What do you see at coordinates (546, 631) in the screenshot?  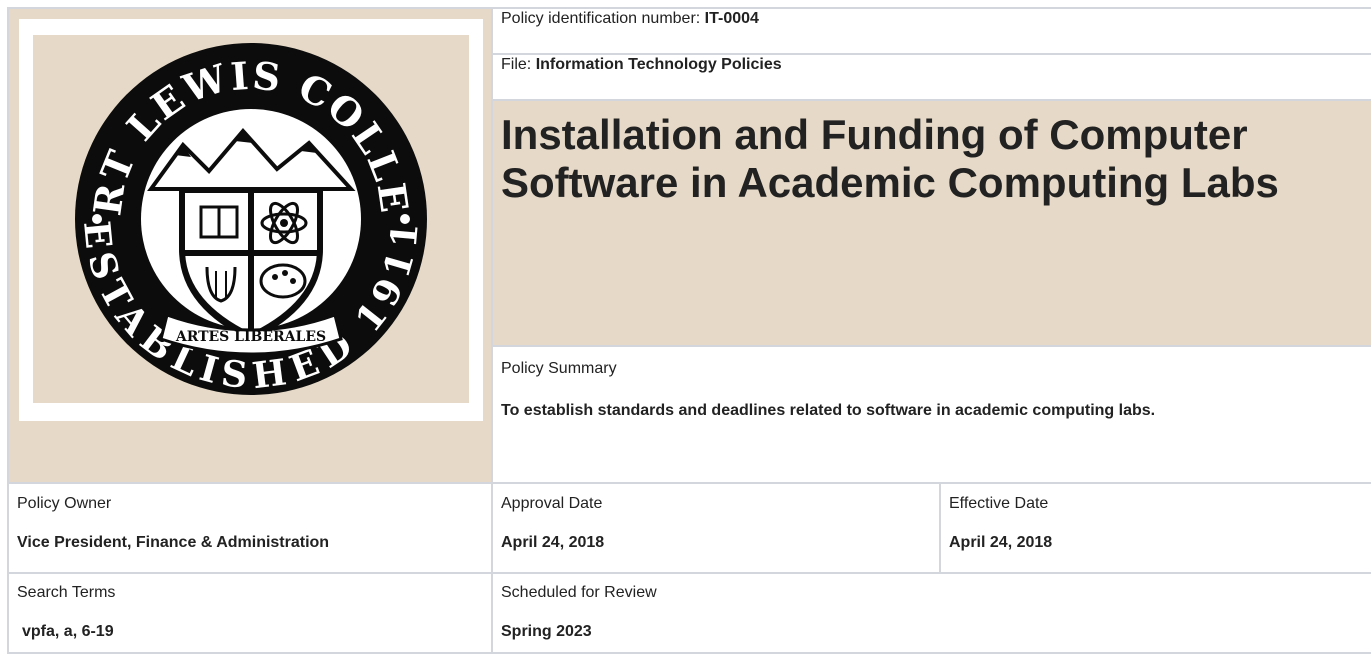 I see `review-value: Spring 2023` at bounding box center [546, 631].